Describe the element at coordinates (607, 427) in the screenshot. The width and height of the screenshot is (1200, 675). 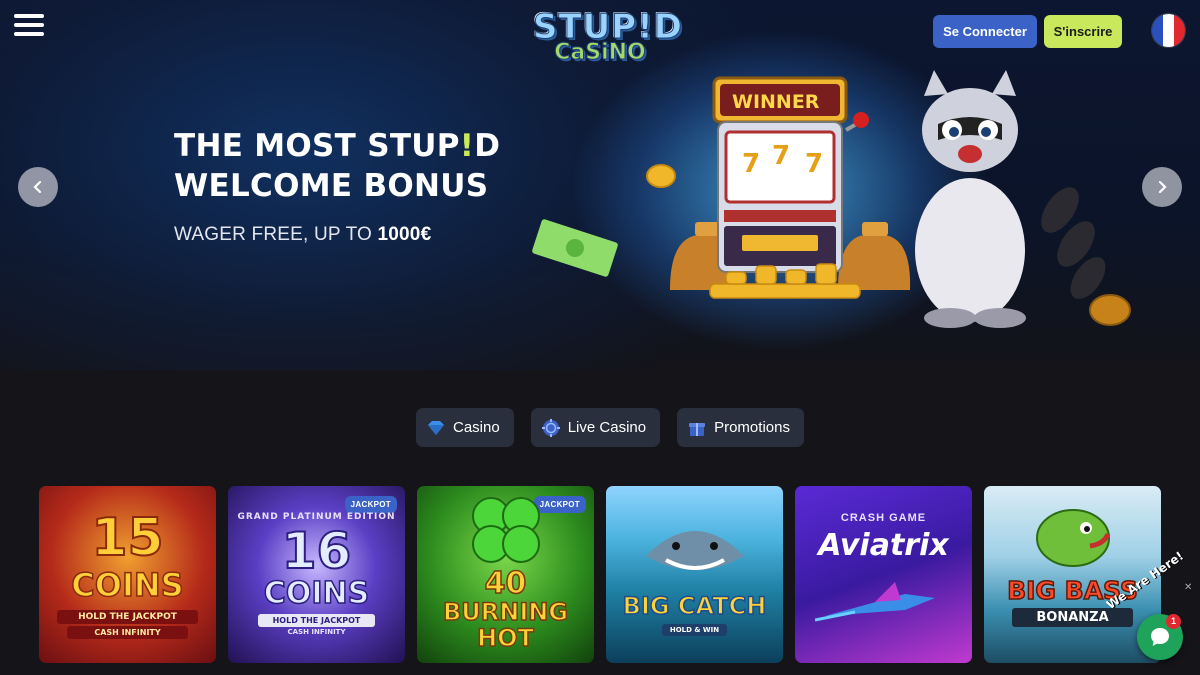
I see `tab-label: Live Casino` at that location.